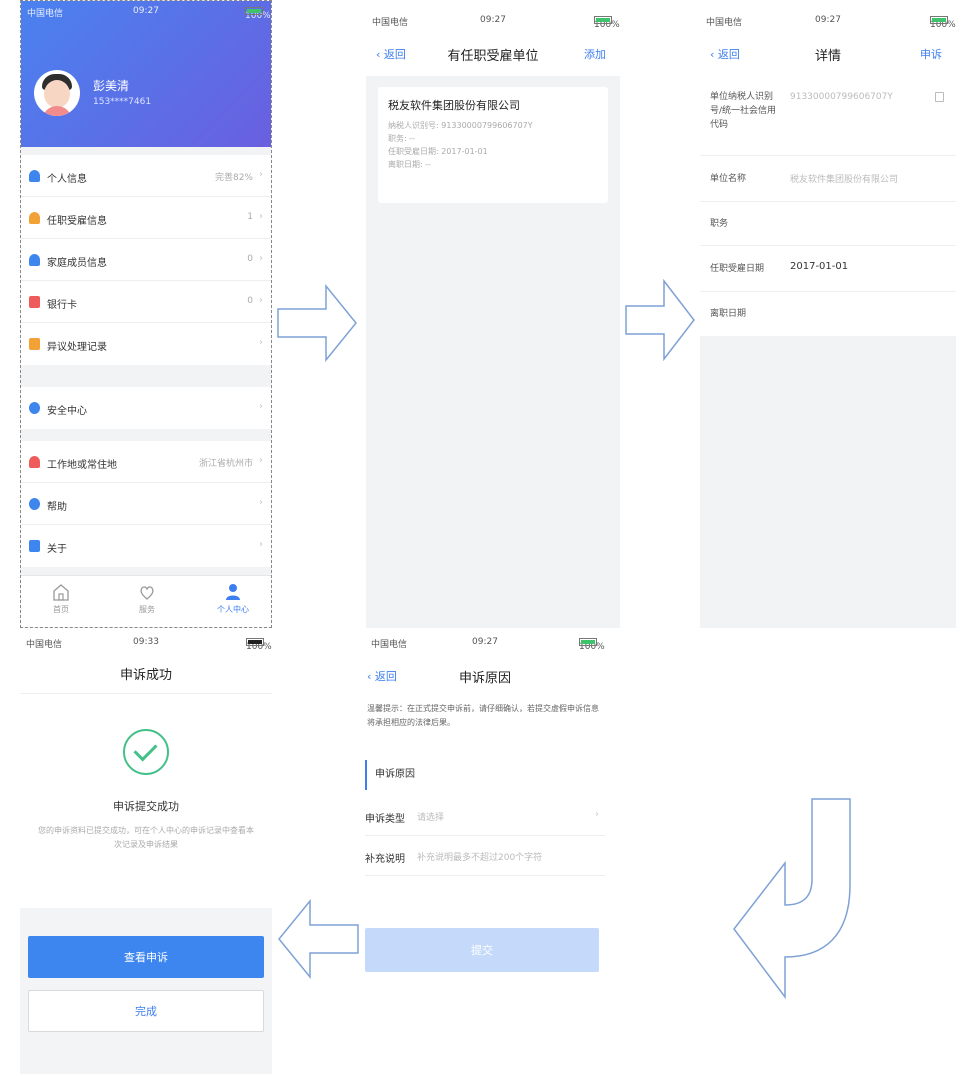  What do you see at coordinates (728, 314) in the screenshot?
I see `detail-row-leave-date: 离职日期` at bounding box center [728, 314].